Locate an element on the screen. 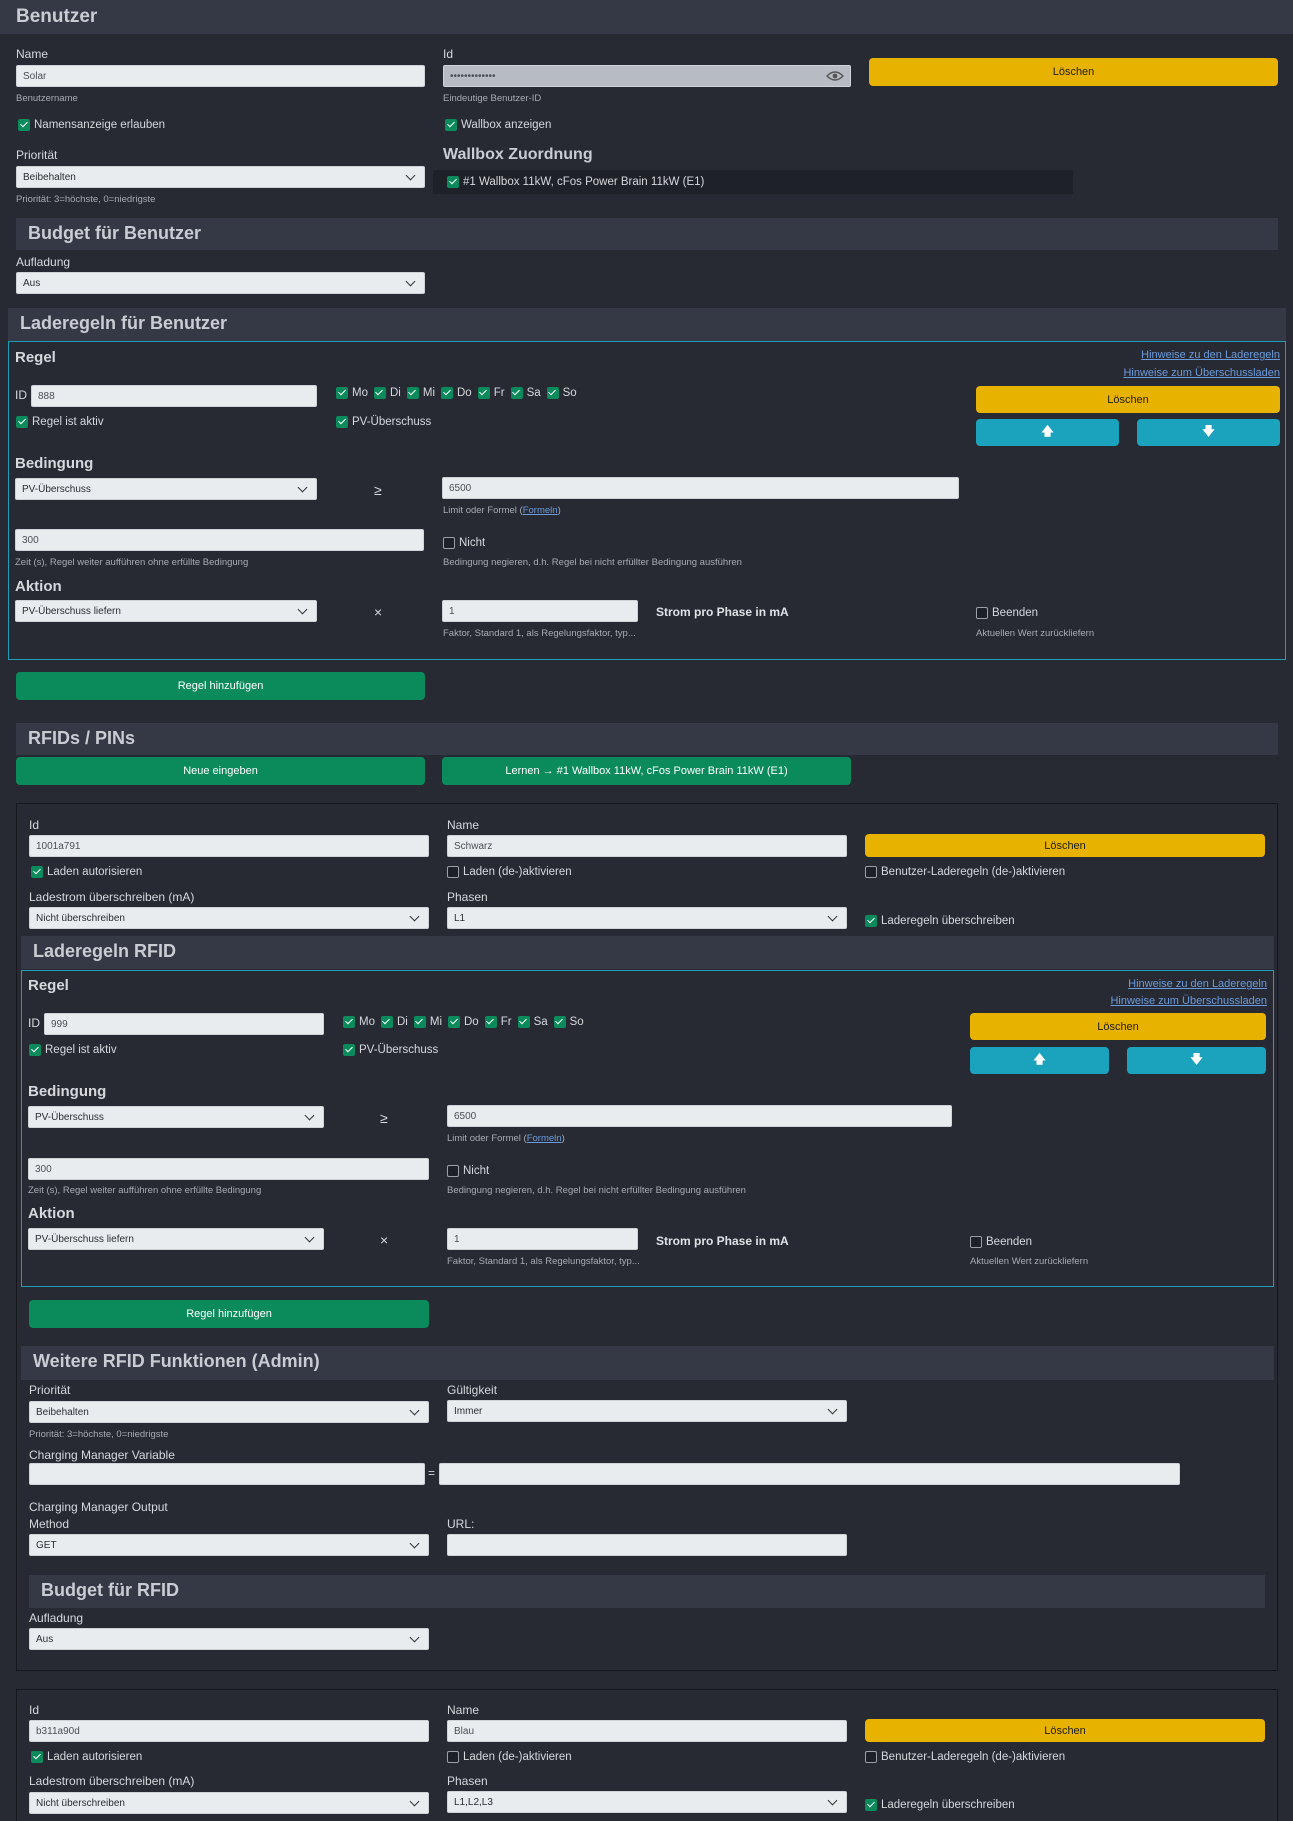 This screenshot has height=1821, width=1293. eye-icon is located at coordinates (835, 76).